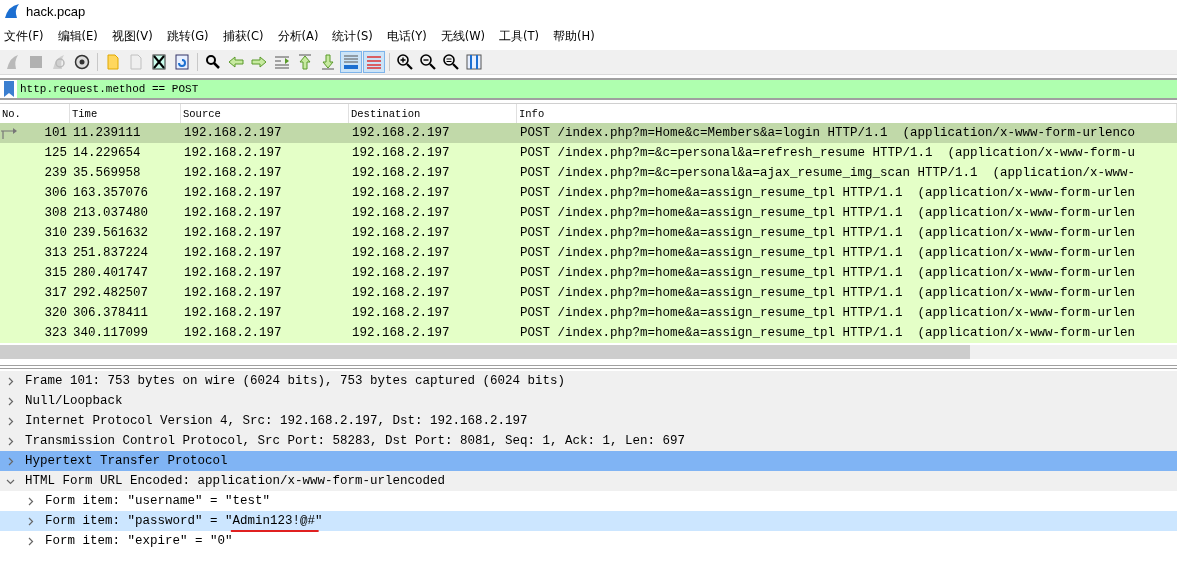 The width and height of the screenshot is (1177, 567). Describe the element at coordinates (451, 62) in the screenshot. I see `zoom-reset-icon` at that location.